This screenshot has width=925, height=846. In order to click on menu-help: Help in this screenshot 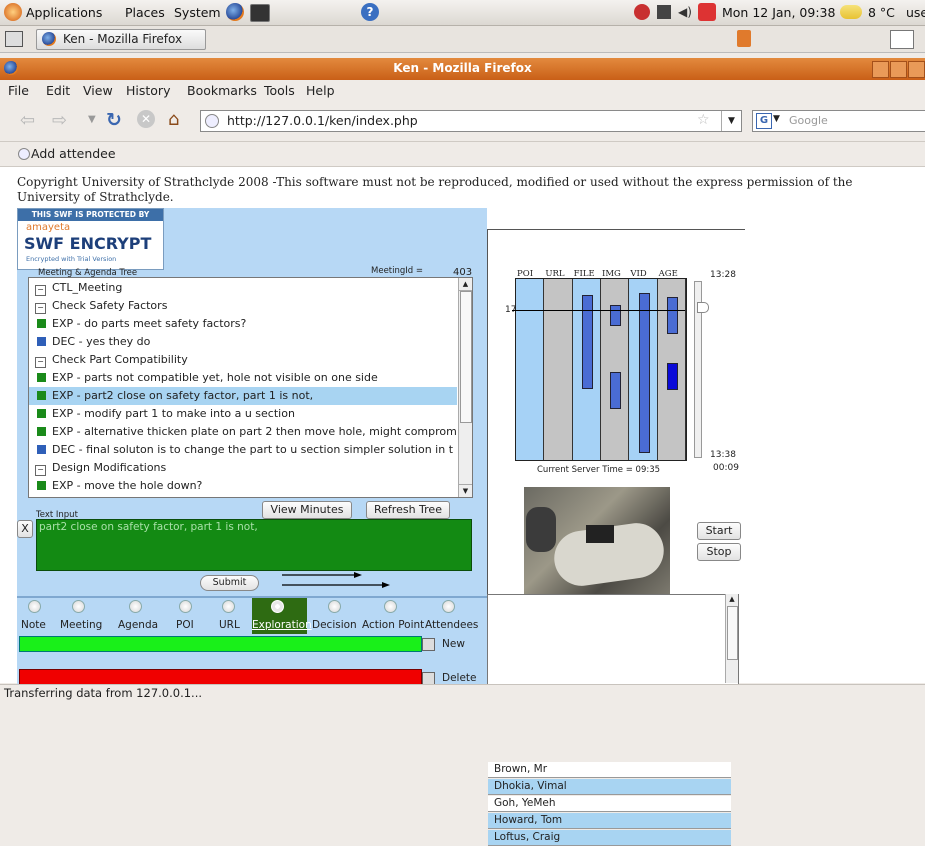, I will do `click(320, 90)`.